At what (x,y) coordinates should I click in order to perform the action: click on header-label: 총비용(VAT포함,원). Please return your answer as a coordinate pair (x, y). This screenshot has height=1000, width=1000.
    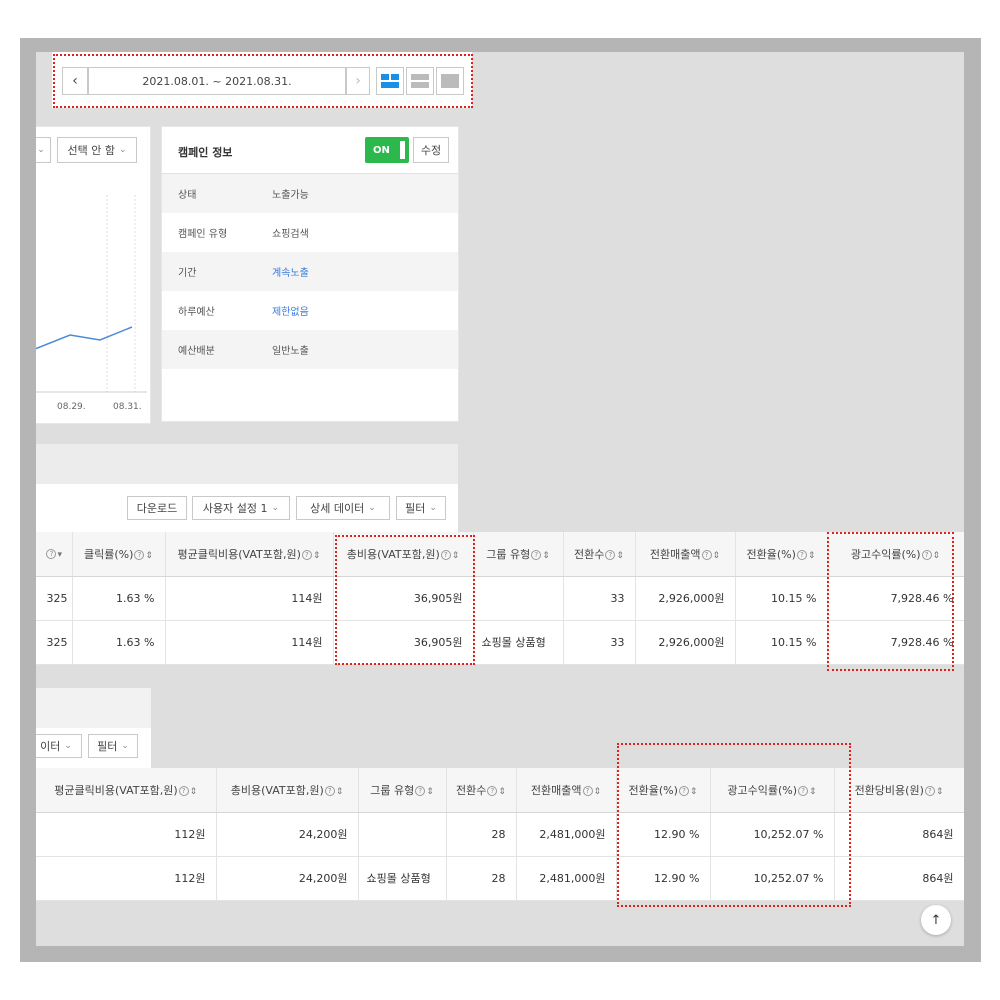
    Looking at the image, I should click on (393, 554).